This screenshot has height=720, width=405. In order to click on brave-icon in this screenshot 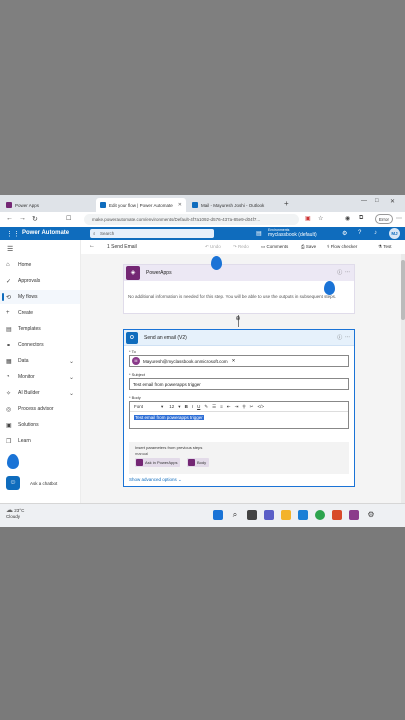, I will do `click(337, 515)`.